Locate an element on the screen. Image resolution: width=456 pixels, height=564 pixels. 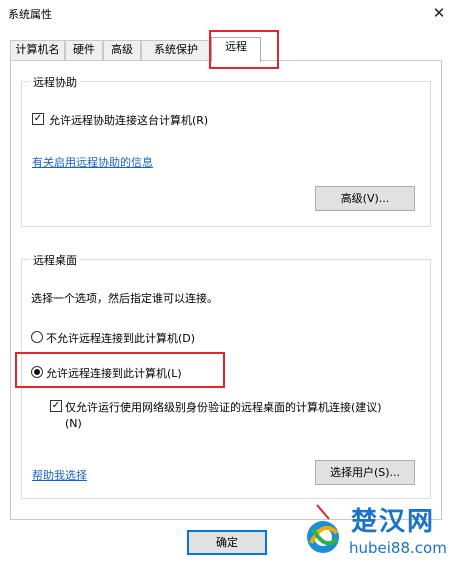
window-title: 系统属性 is located at coordinates (30, 14).